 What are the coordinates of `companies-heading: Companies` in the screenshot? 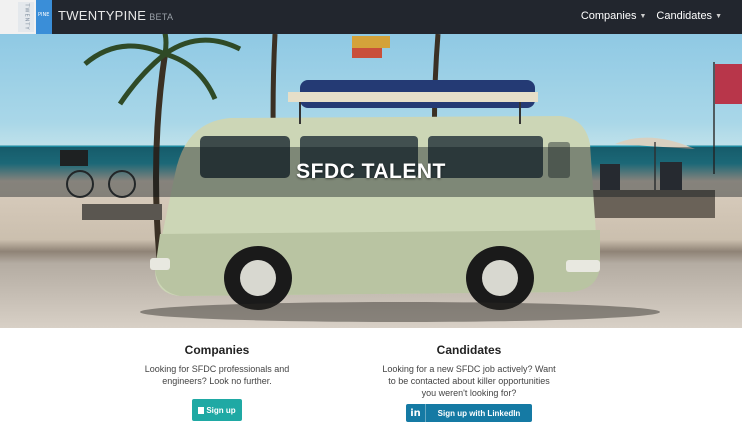 It's located at (217, 350).